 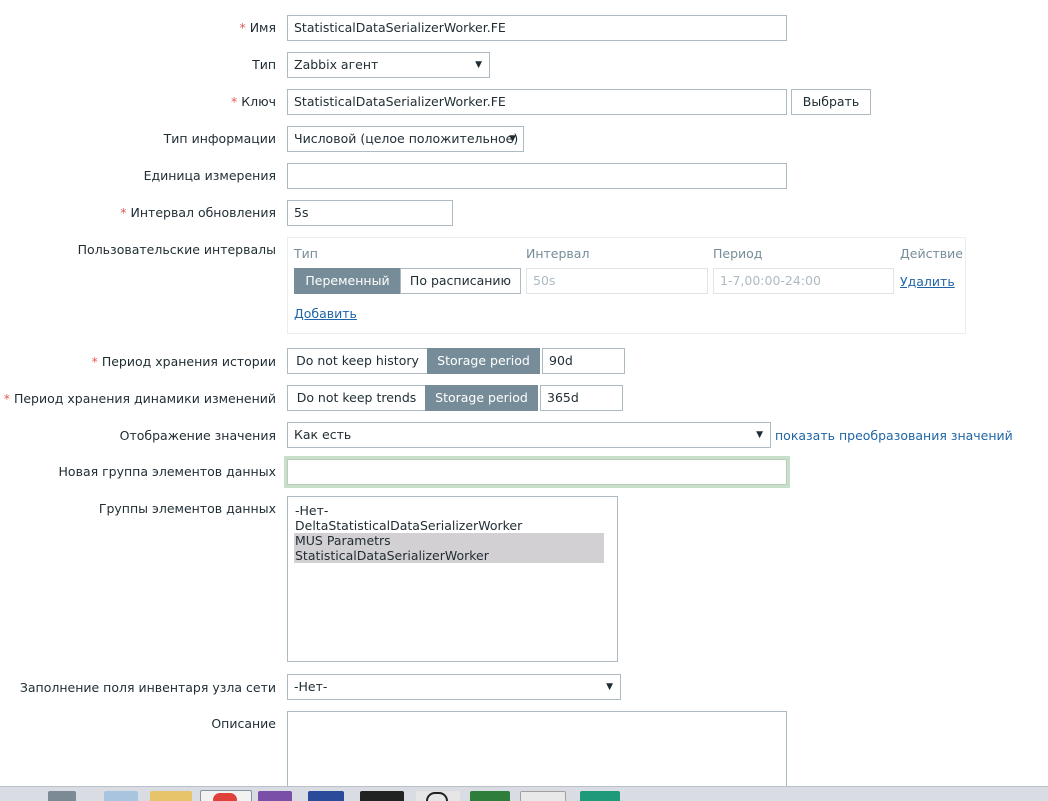 I want to click on add-interval-link: Добавить, so click(x=325, y=313).